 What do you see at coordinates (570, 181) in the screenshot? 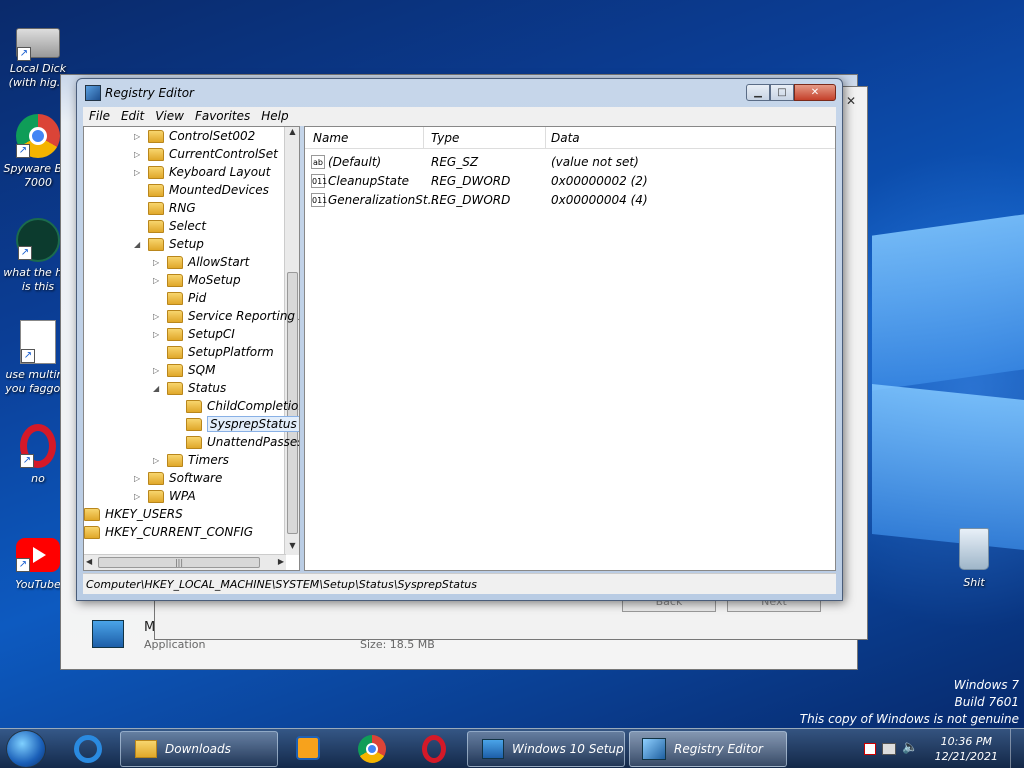
I see `value-row: 011 CleanupState REG_DWORD 0x00000002 (2)` at bounding box center [570, 181].